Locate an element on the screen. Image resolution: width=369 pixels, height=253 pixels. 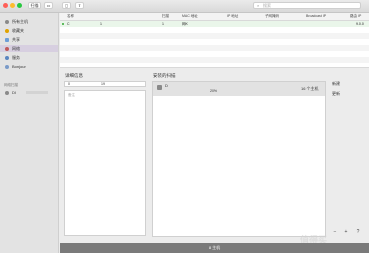
search-placeholder: 搜索 is located at coordinates (267, 5).